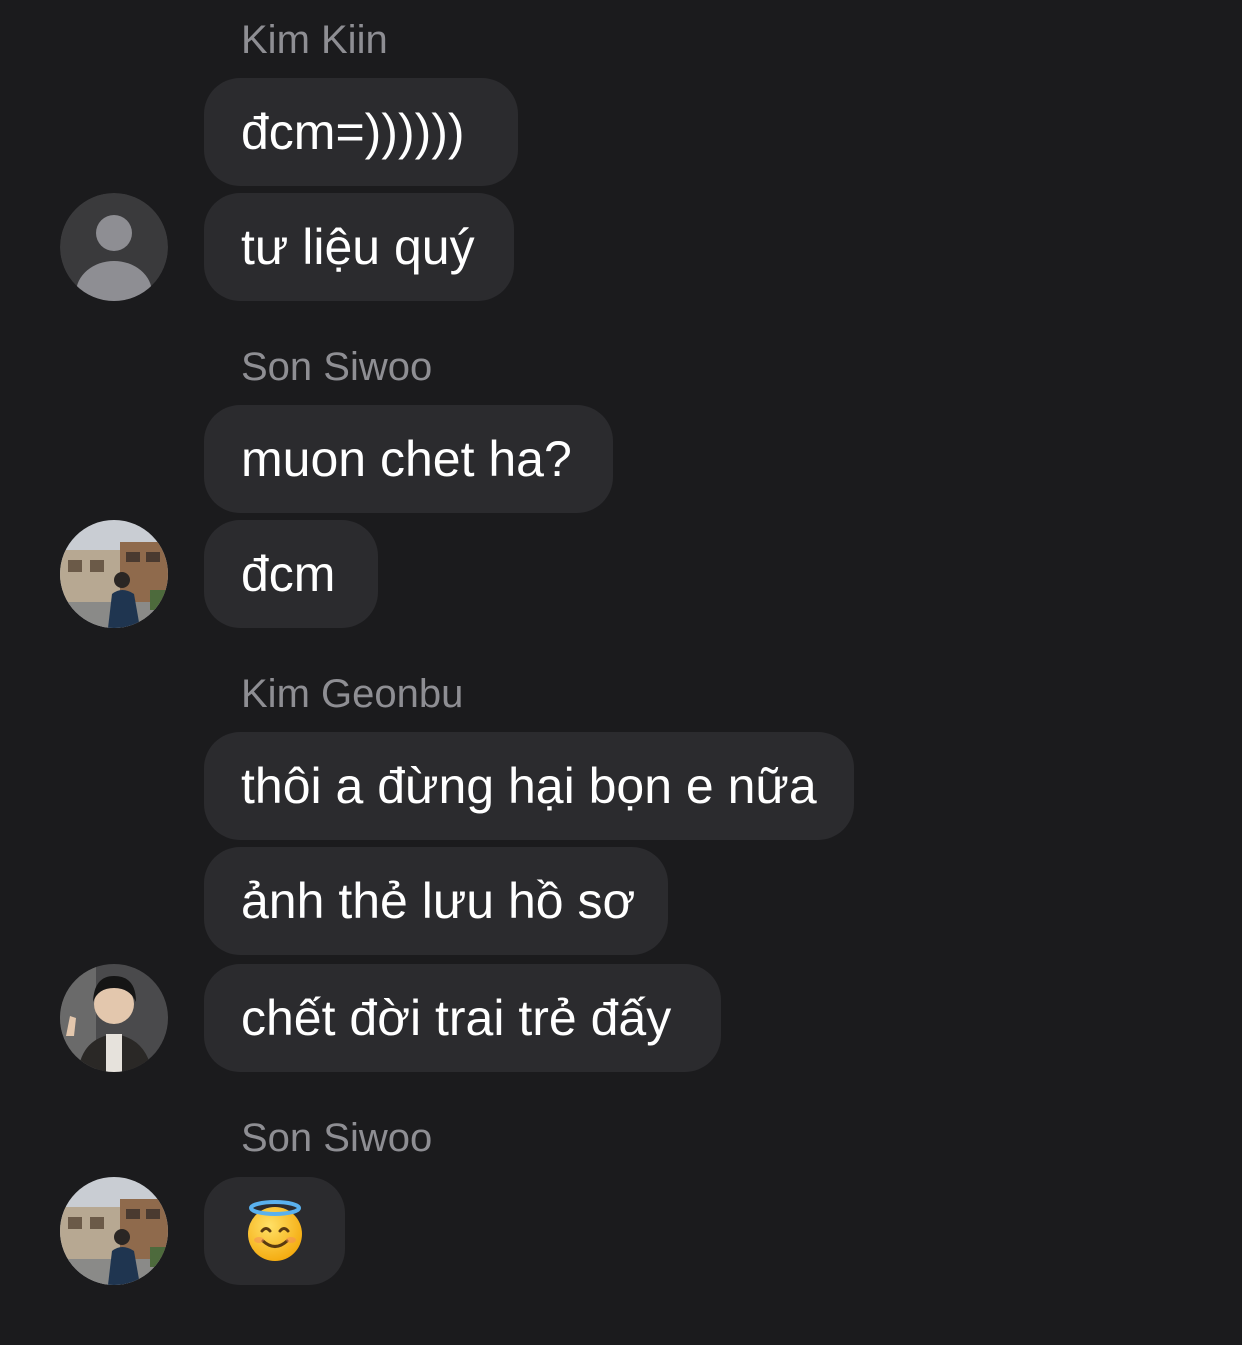 The image size is (1242, 1345). What do you see at coordinates (462, 1018) in the screenshot?
I see `message-bubble: chết đời trai trẻ đấy` at bounding box center [462, 1018].